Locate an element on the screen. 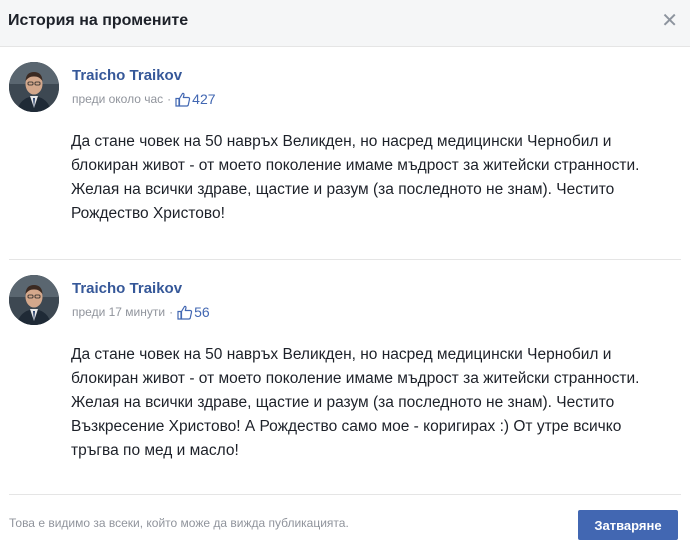 The height and width of the screenshot is (550, 690). close-button: Затваряне is located at coordinates (628, 525).